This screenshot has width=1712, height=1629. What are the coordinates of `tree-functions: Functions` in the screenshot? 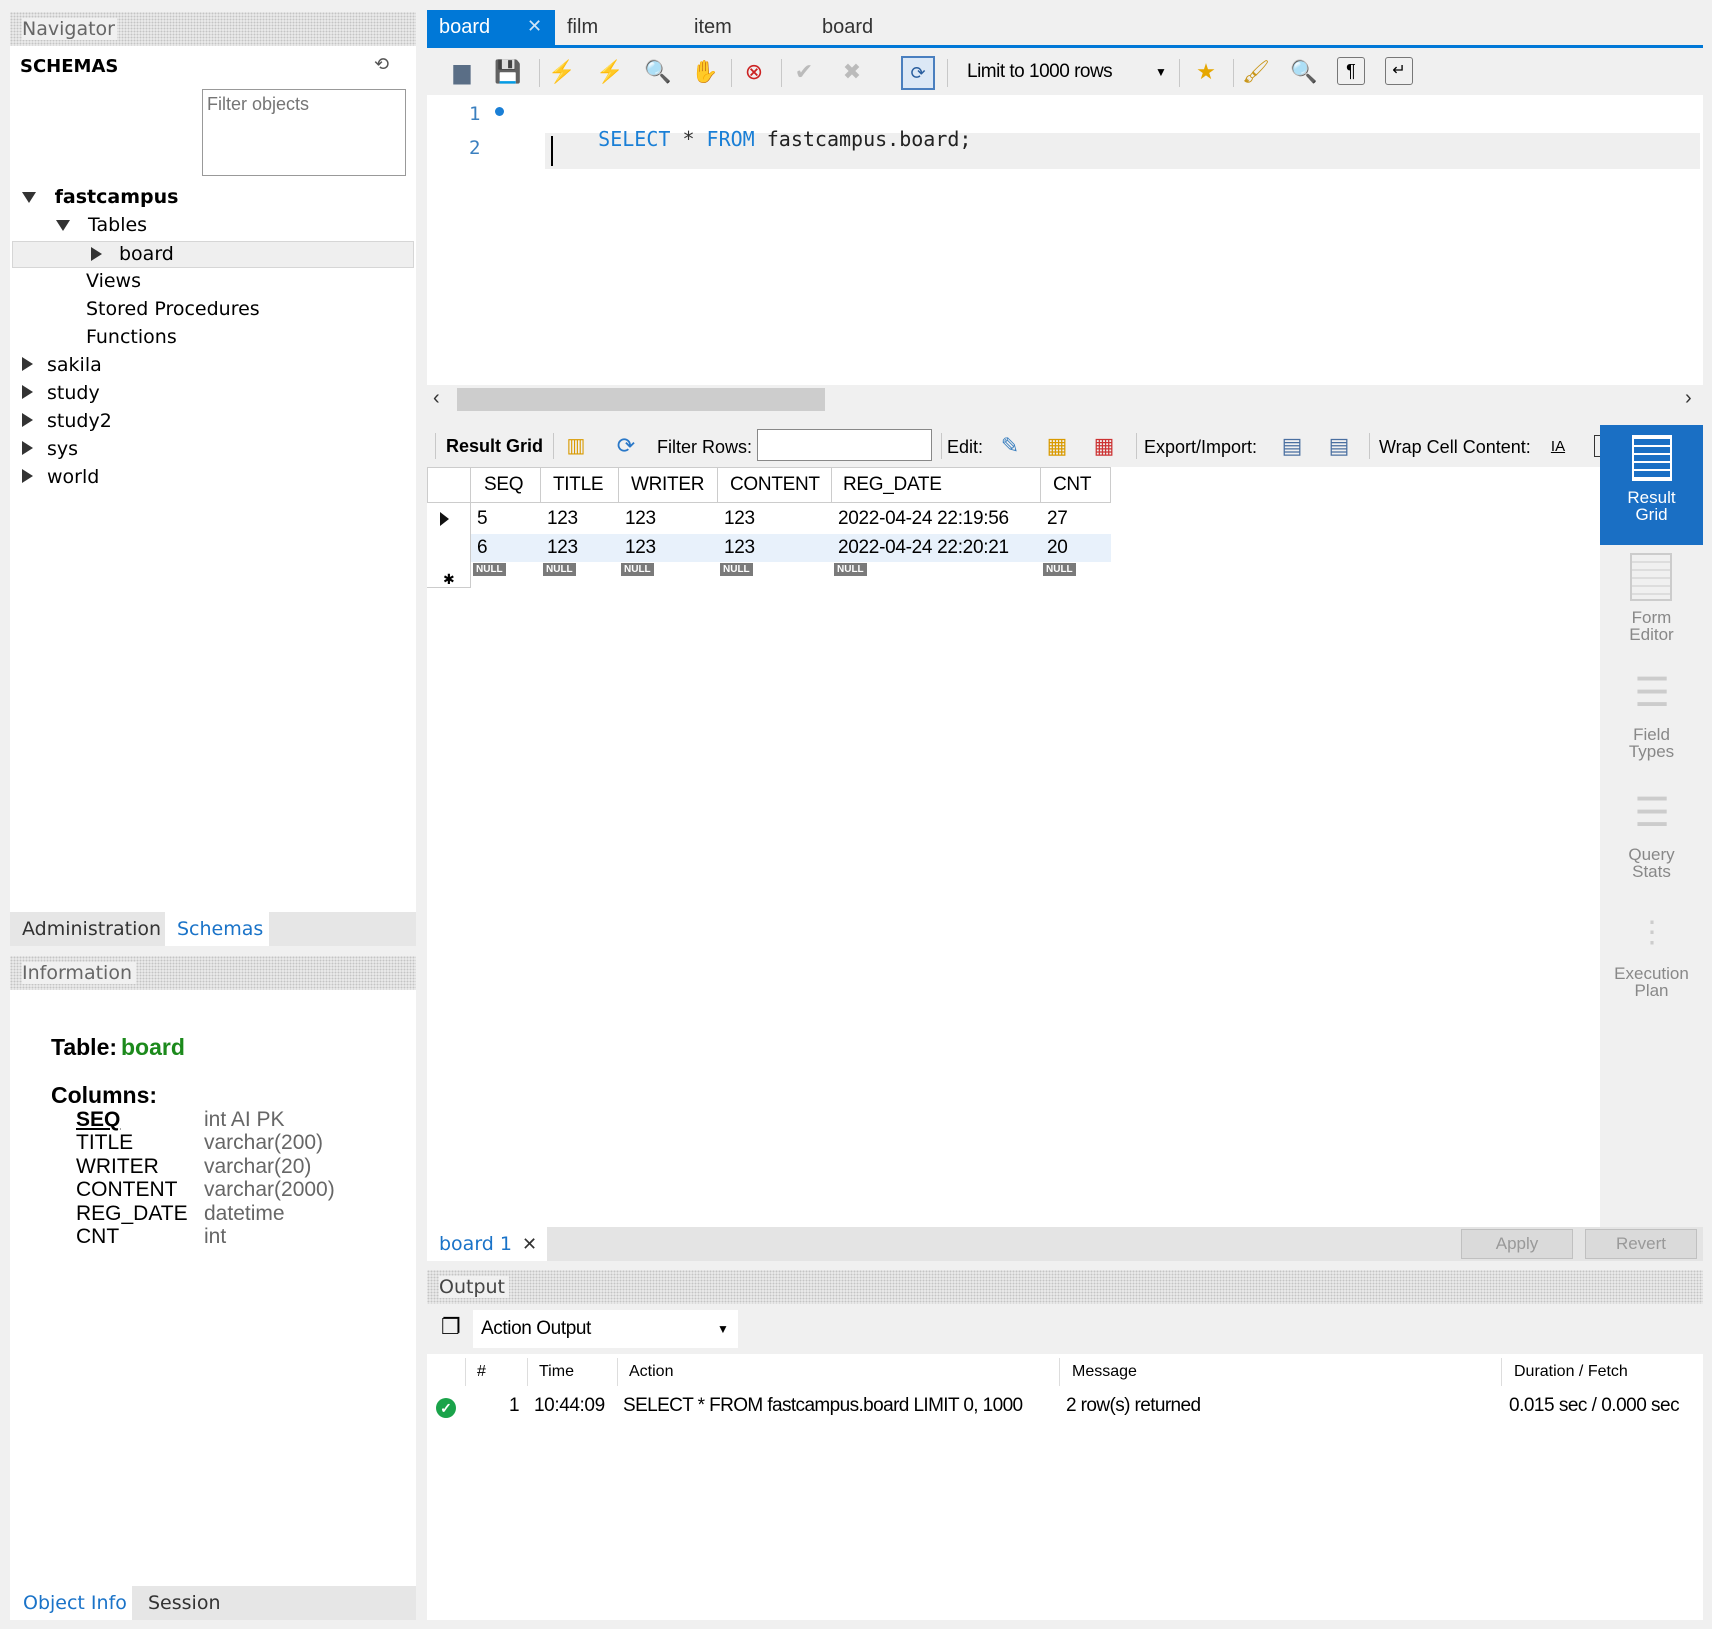 It's located at (131, 337).